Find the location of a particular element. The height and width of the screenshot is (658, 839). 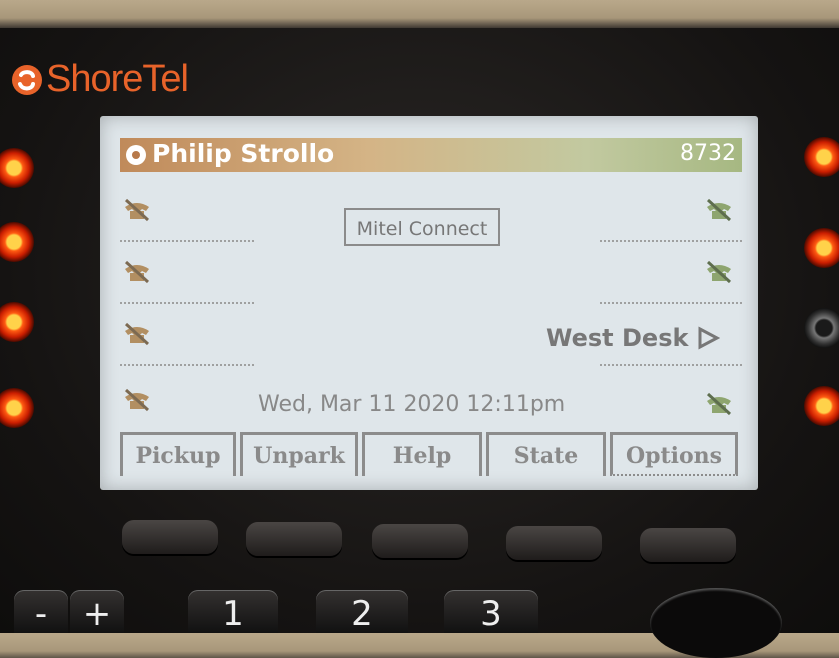

volume-down-key: - is located at coordinates (41, 612).